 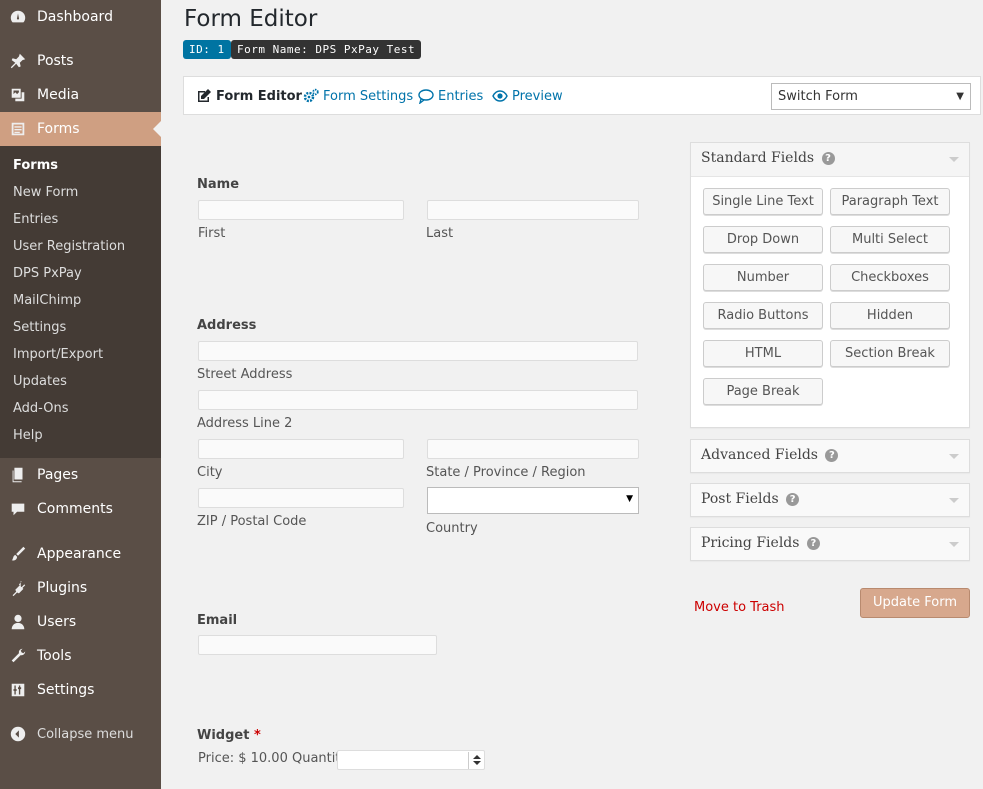 What do you see at coordinates (18, 95) in the screenshot?
I see `media-icon` at bounding box center [18, 95].